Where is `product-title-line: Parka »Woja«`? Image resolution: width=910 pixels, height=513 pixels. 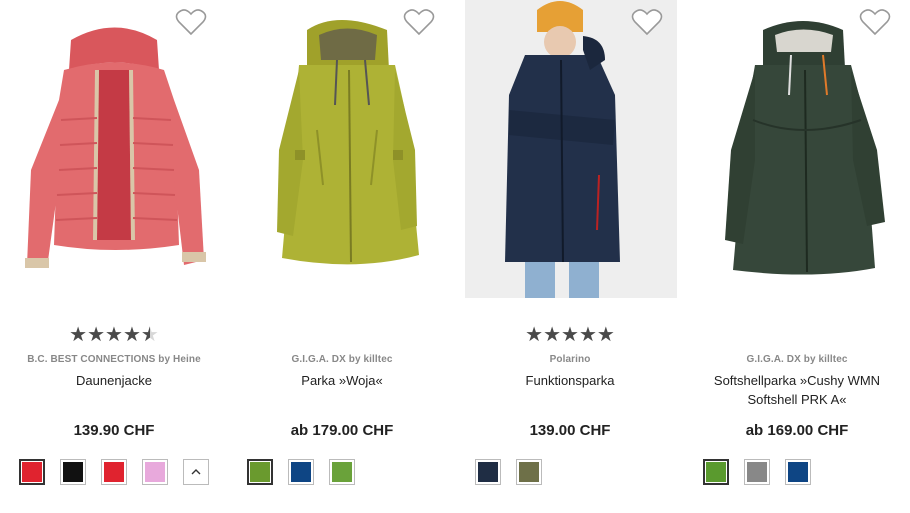
product-title-line: Parka »Woja« is located at coordinates (342, 380).